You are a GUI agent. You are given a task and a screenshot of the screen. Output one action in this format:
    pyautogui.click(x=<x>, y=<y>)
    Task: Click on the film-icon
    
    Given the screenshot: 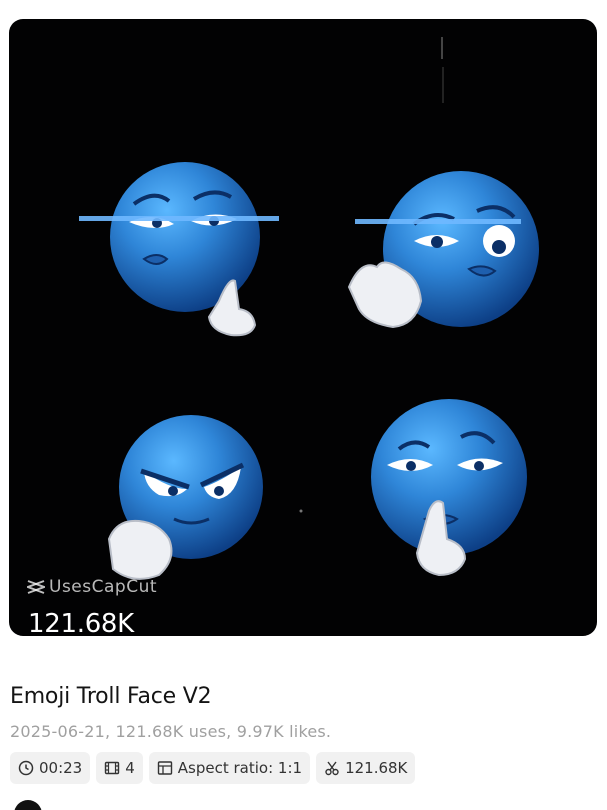 What is the action you would take?
    pyautogui.click(x=112, y=768)
    